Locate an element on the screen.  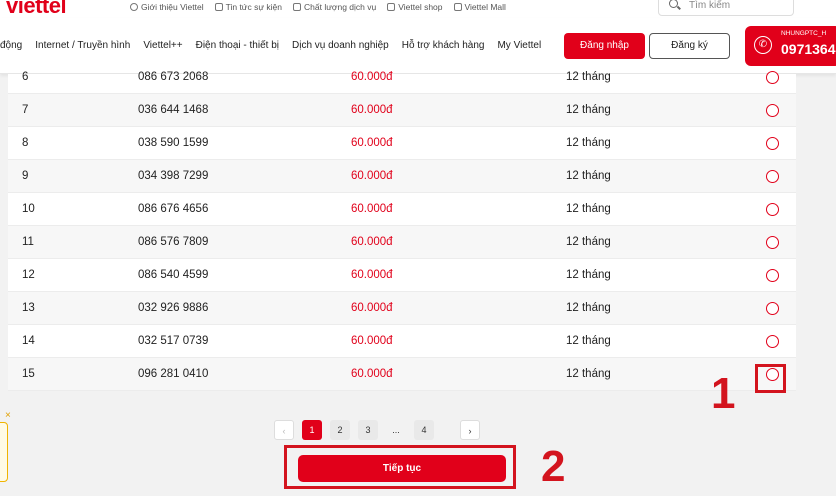
search-input: Tìm kiếm is located at coordinates (726, 8).